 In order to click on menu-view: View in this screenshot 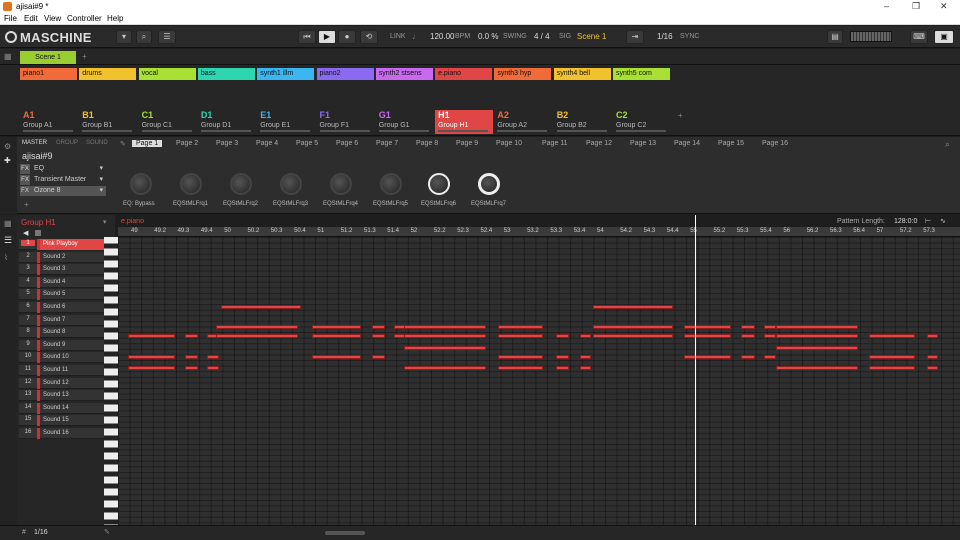, I will do `click(52, 18)`.